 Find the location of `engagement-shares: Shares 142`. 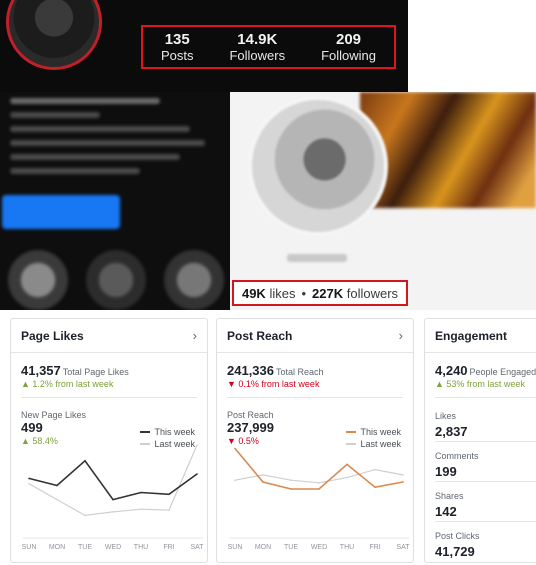

engagement-shares: Shares 142 is located at coordinates (449, 505).